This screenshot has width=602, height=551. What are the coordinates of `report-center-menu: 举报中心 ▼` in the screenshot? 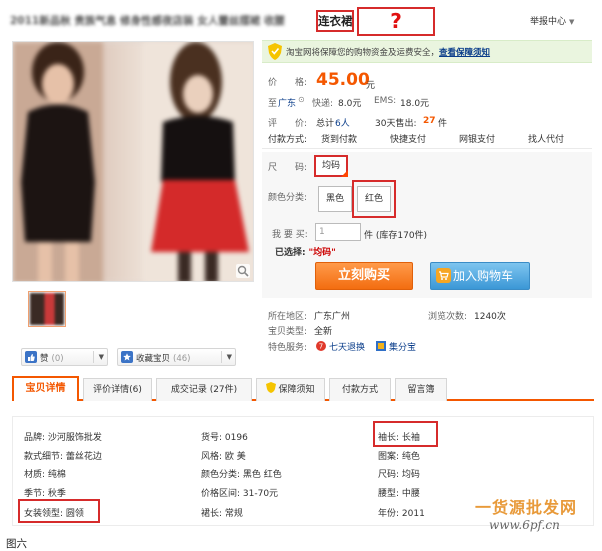 It's located at (552, 20).